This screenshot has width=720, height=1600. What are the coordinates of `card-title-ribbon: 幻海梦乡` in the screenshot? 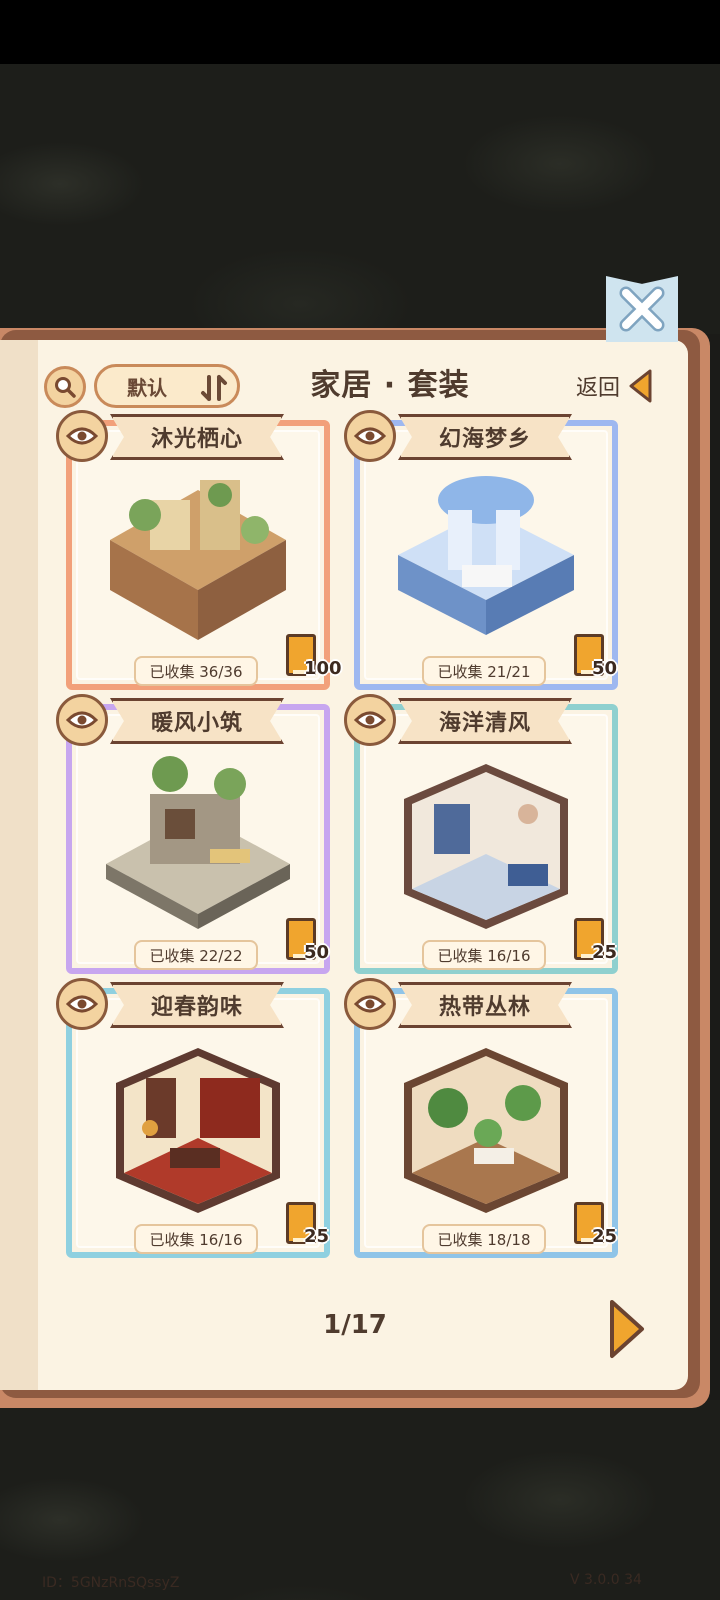 It's located at (485, 437).